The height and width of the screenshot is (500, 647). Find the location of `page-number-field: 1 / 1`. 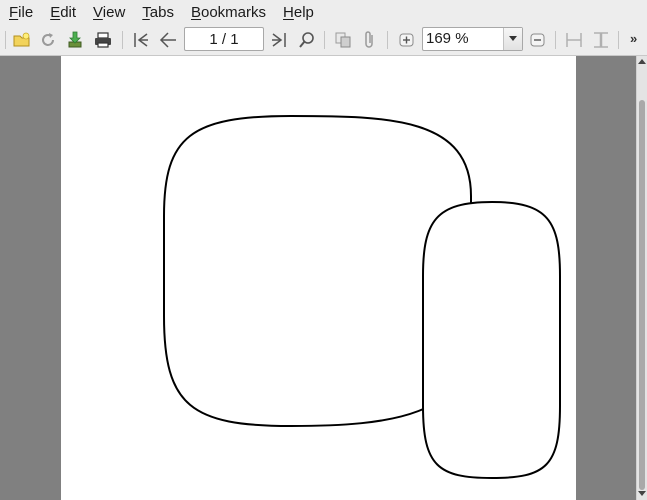

page-number-field: 1 / 1 is located at coordinates (224, 39).